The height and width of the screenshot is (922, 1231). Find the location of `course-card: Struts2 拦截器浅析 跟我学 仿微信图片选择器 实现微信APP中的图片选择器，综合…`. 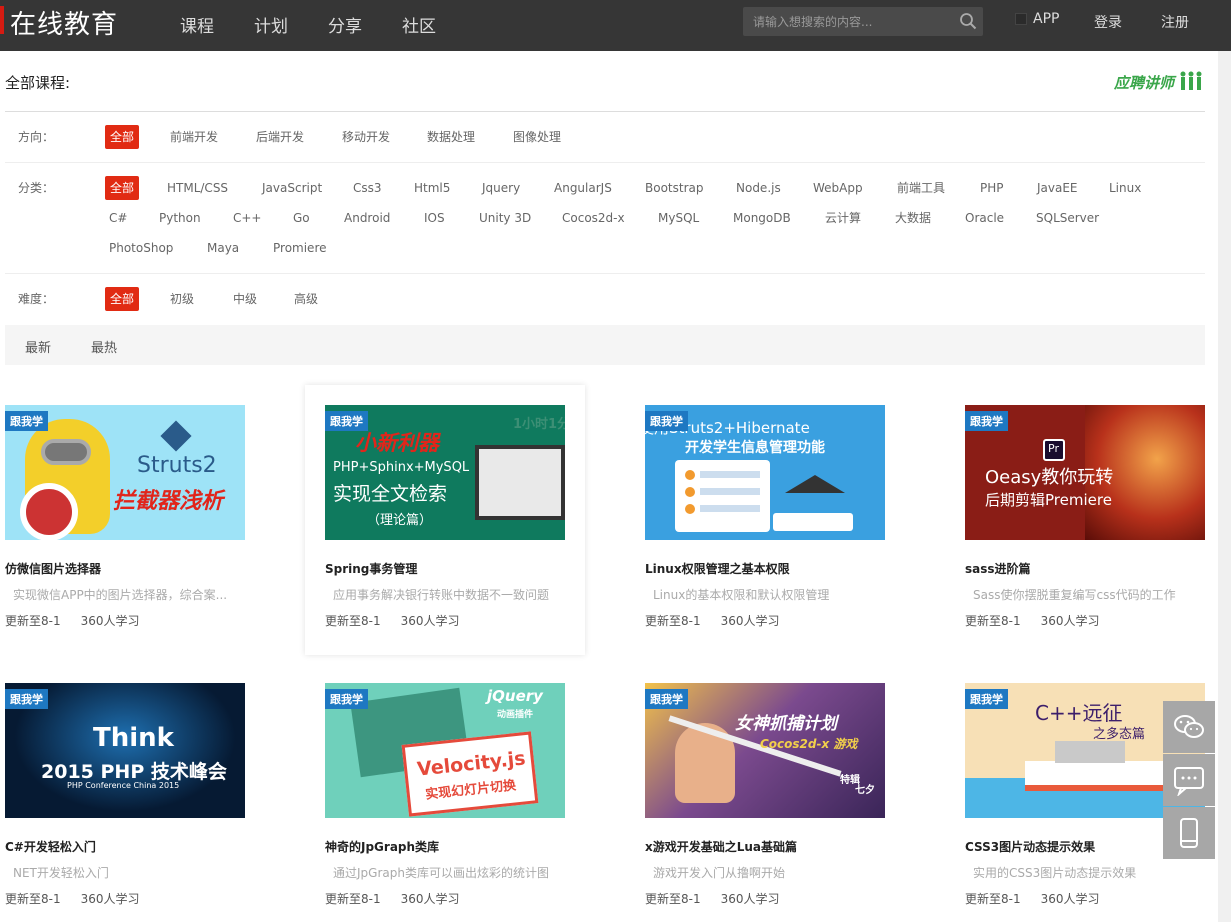

course-card: Struts2 拦截器浅析 跟我学 仿微信图片选择器 实现微信APP中的图片选择器，综合… is located at coordinates (145, 540).